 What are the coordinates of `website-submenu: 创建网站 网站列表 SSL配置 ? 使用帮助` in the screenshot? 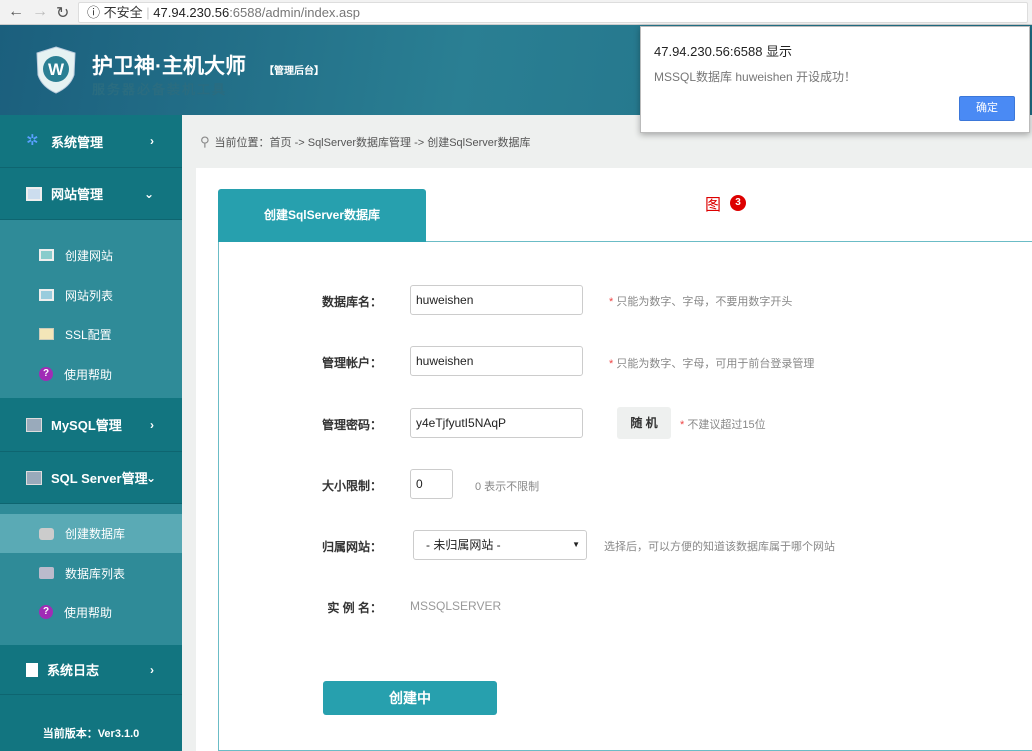 It's located at (91, 309).